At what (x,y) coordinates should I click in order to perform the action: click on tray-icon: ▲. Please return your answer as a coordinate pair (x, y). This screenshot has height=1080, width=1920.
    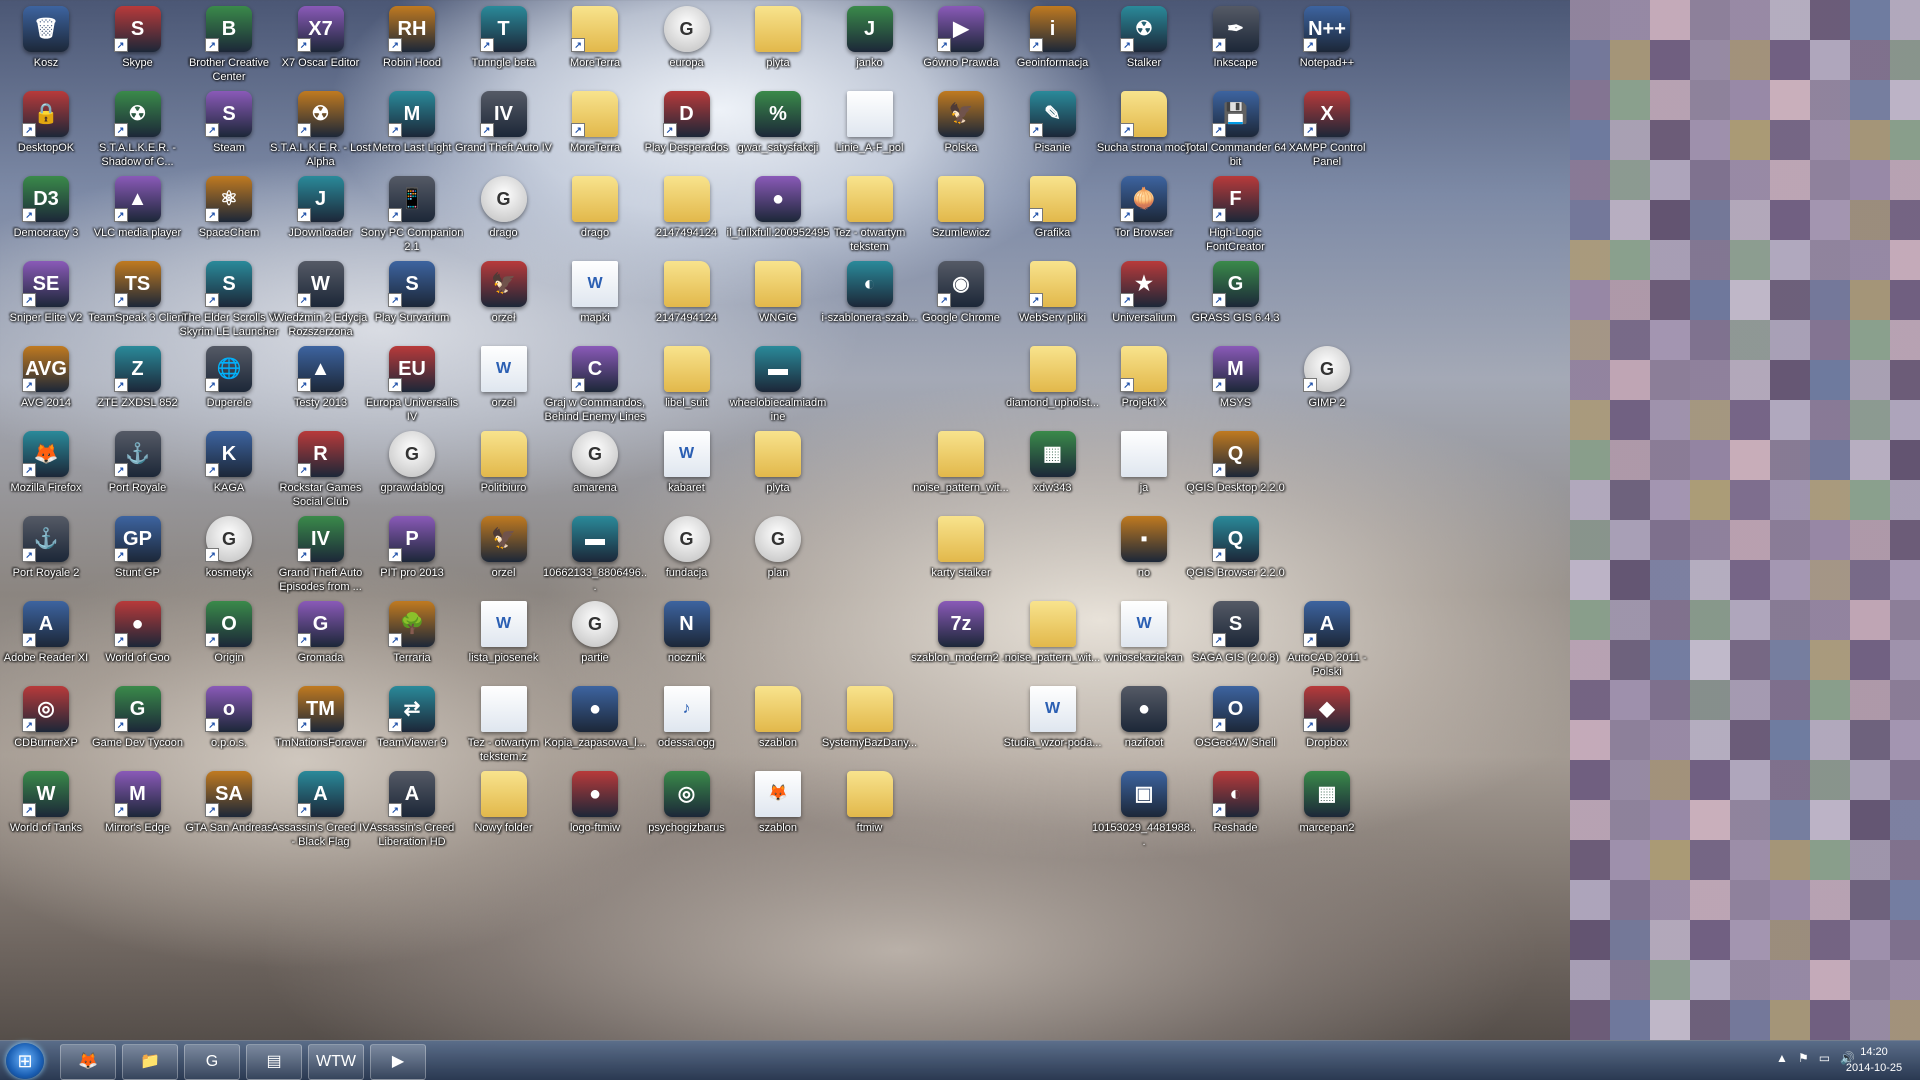
    Looking at the image, I should click on (1782, 1058).